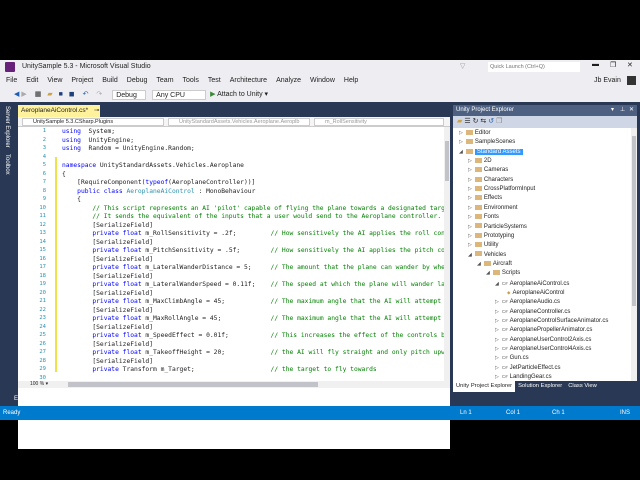 The width and height of the screenshot is (640, 480). Describe the element at coordinates (499, 121) in the screenshot. I see `collapse-all-icon: ❐` at that location.